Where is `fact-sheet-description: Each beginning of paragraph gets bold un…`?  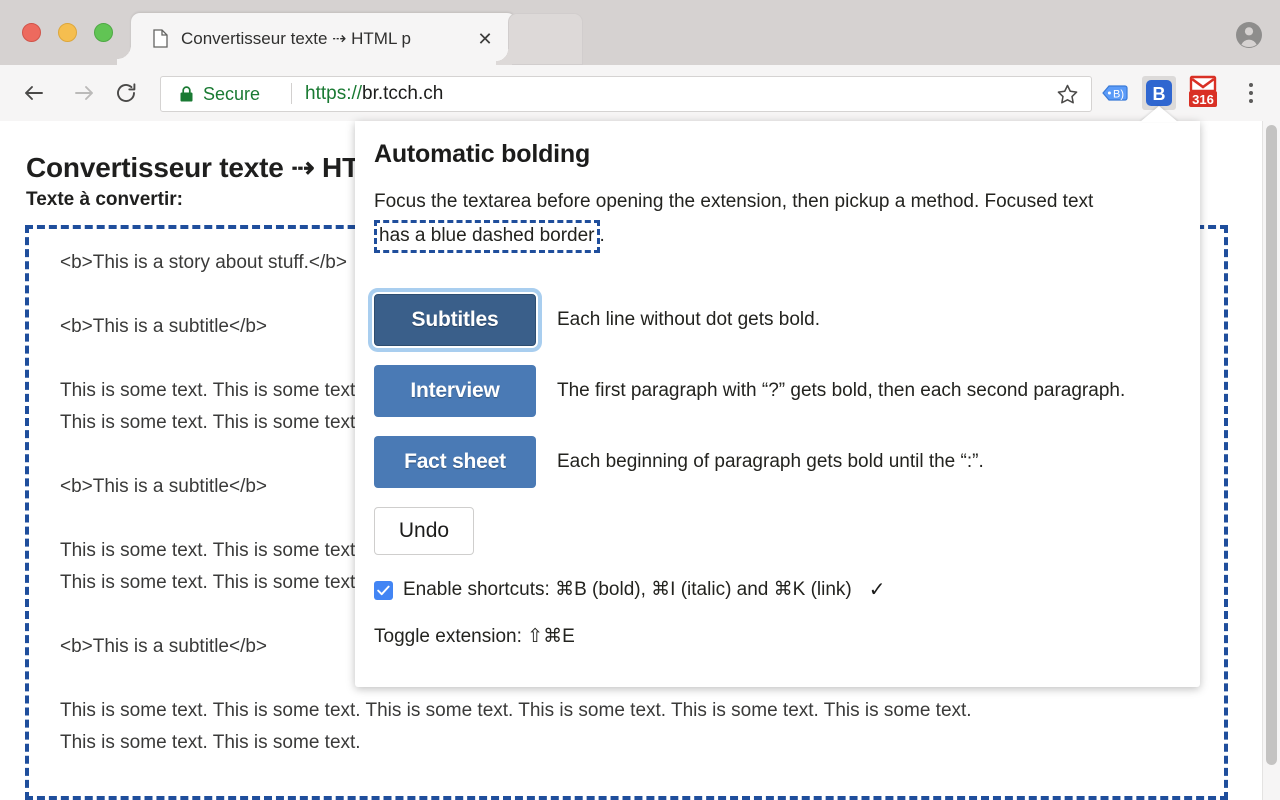
fact-sheet-description: Each beginning of paragraph gets bold un… is located at coordinates (770, 461).